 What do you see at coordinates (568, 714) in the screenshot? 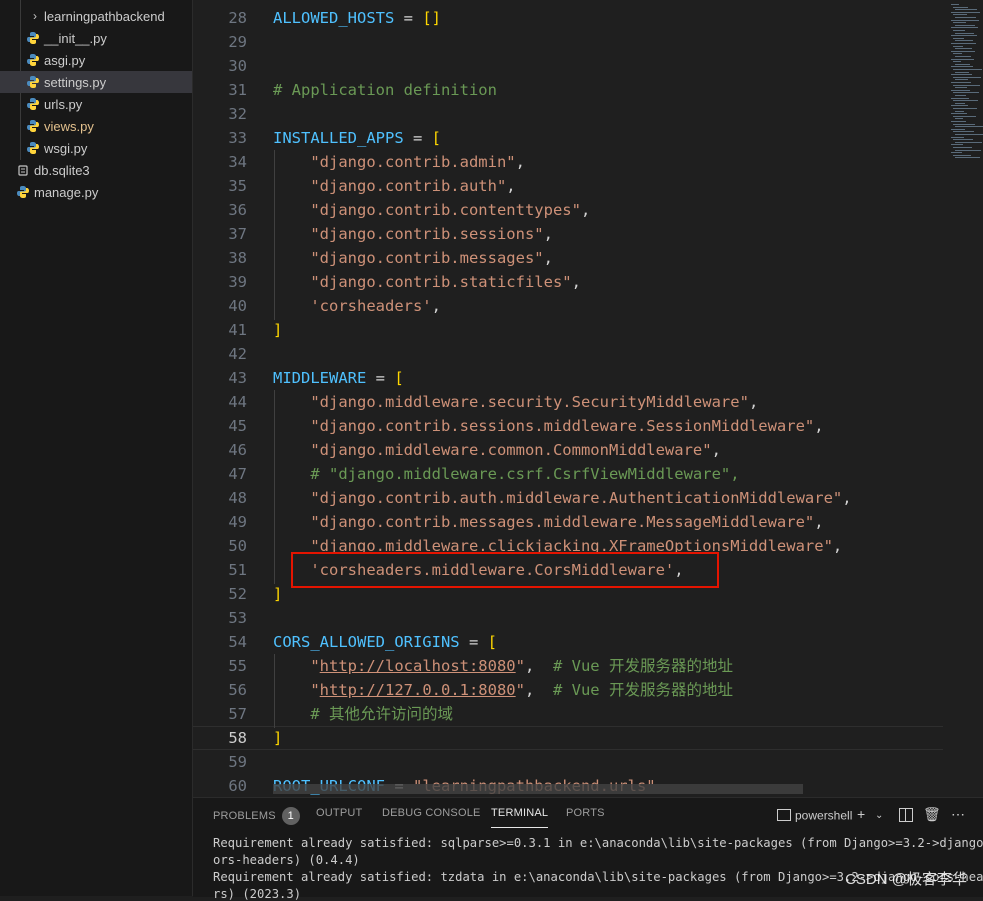
I see `code-line: 57 # 其他允许访问的域` at bounding box center [568, 714].